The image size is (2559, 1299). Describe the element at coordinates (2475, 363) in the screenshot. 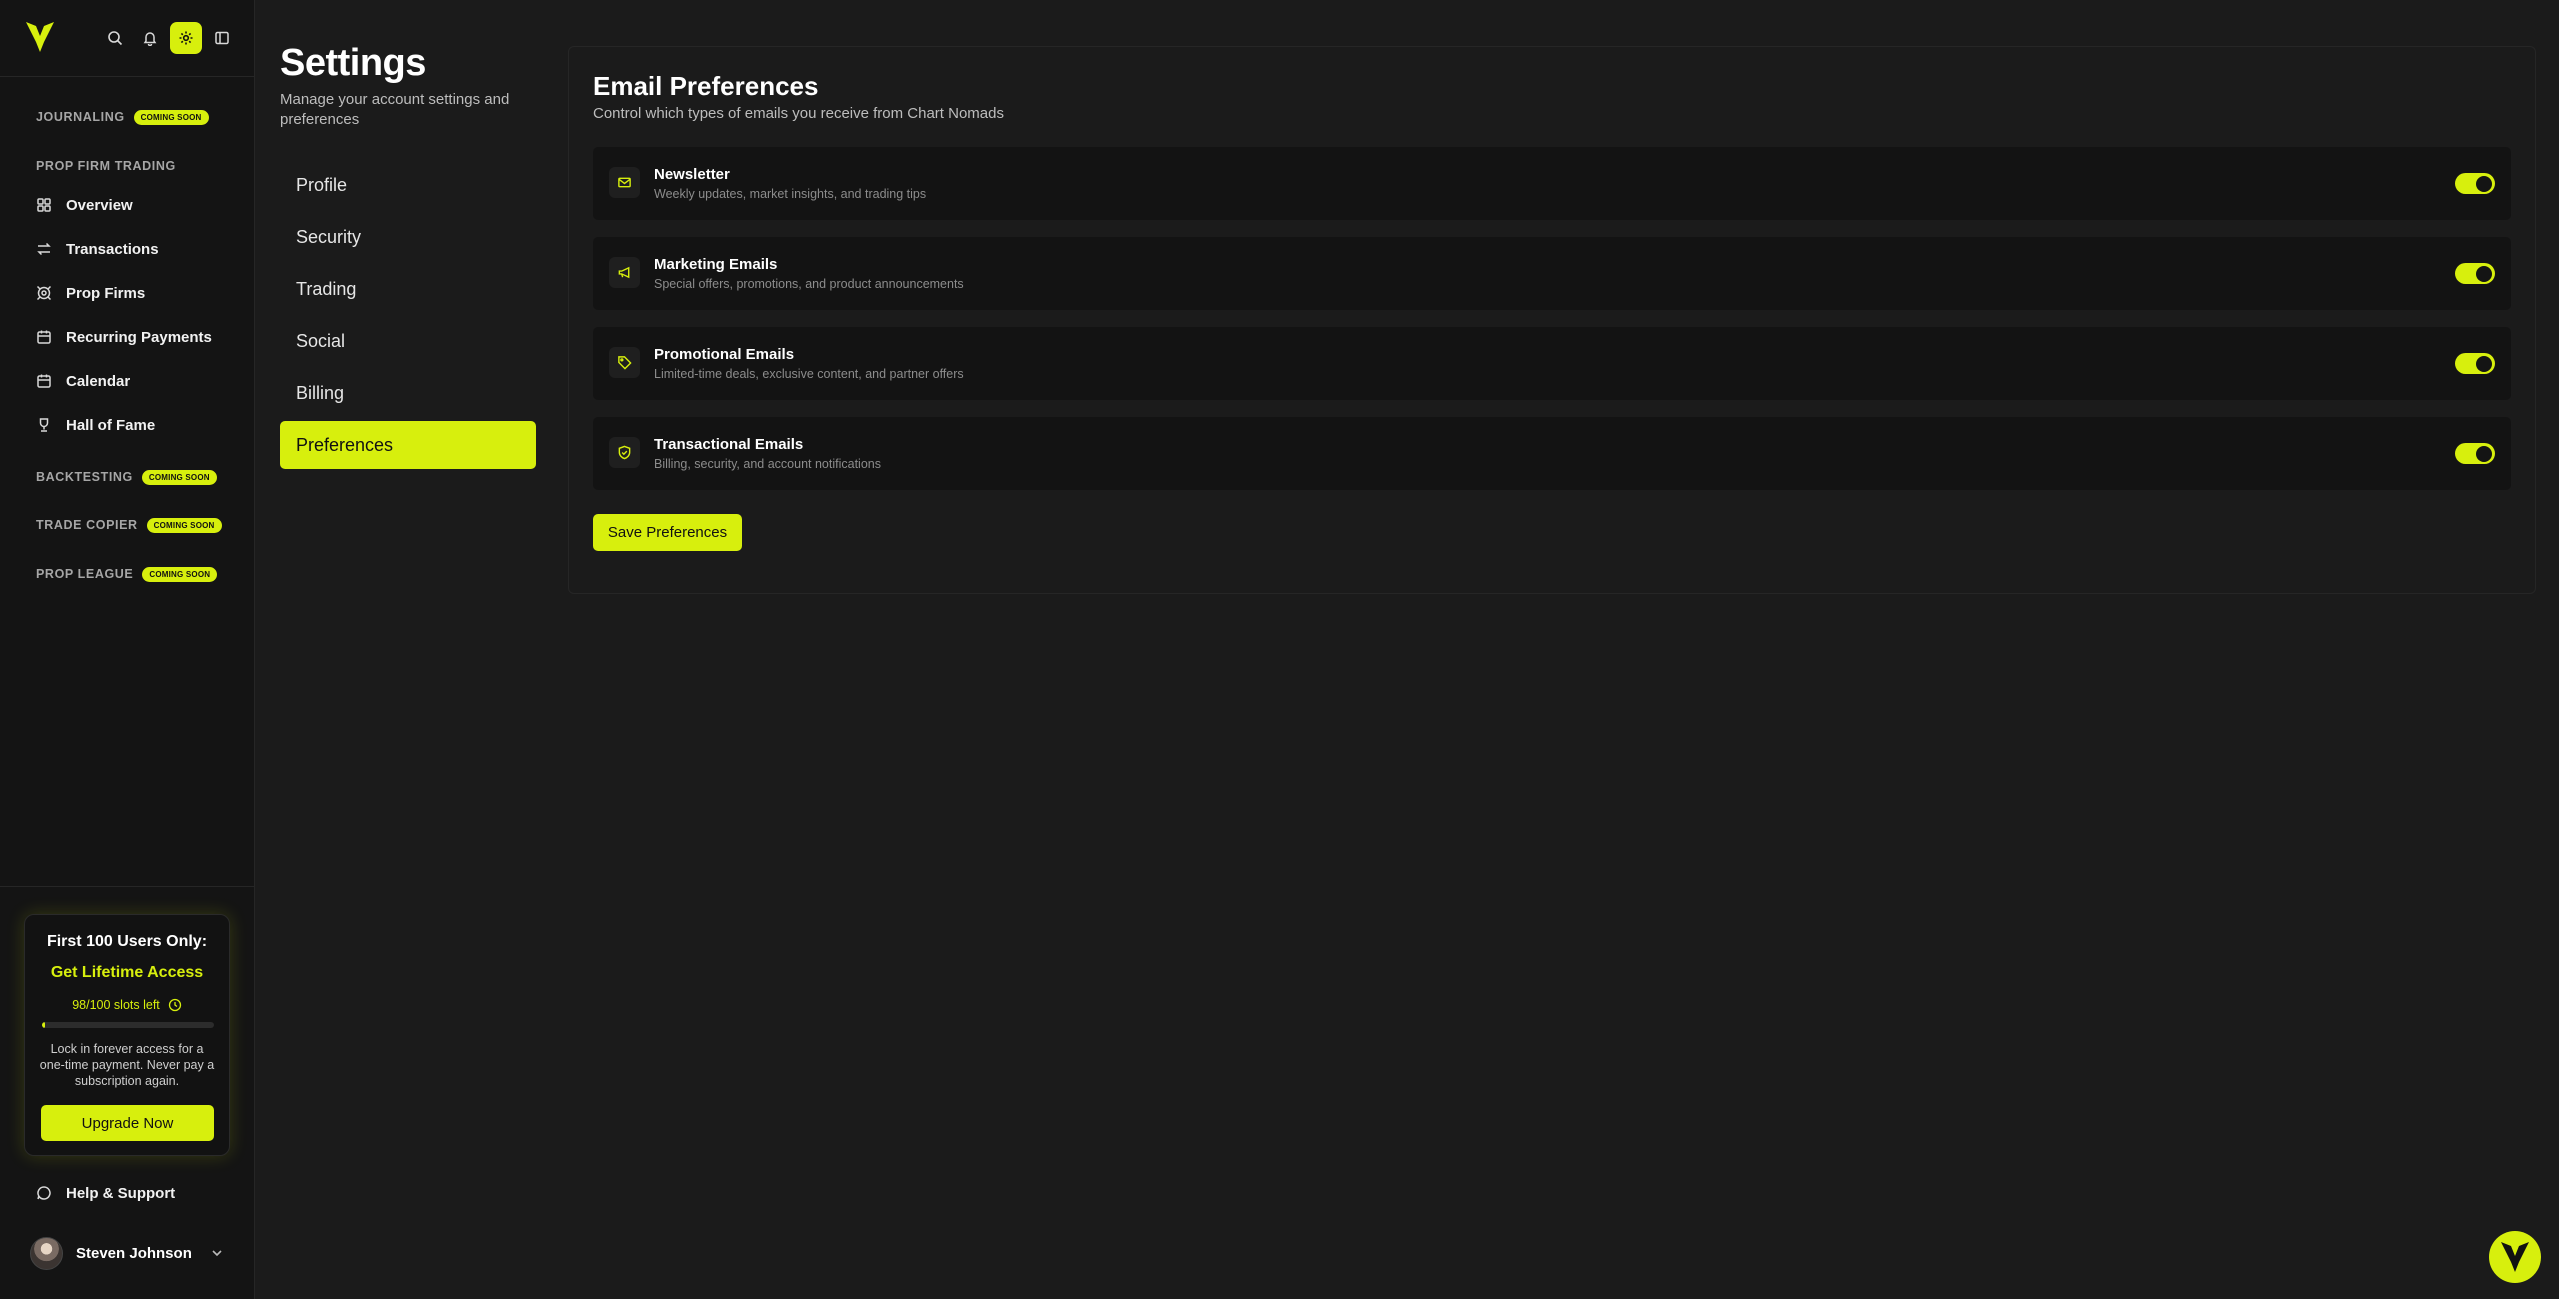

I see `promotional-emails-toggle` at that location.